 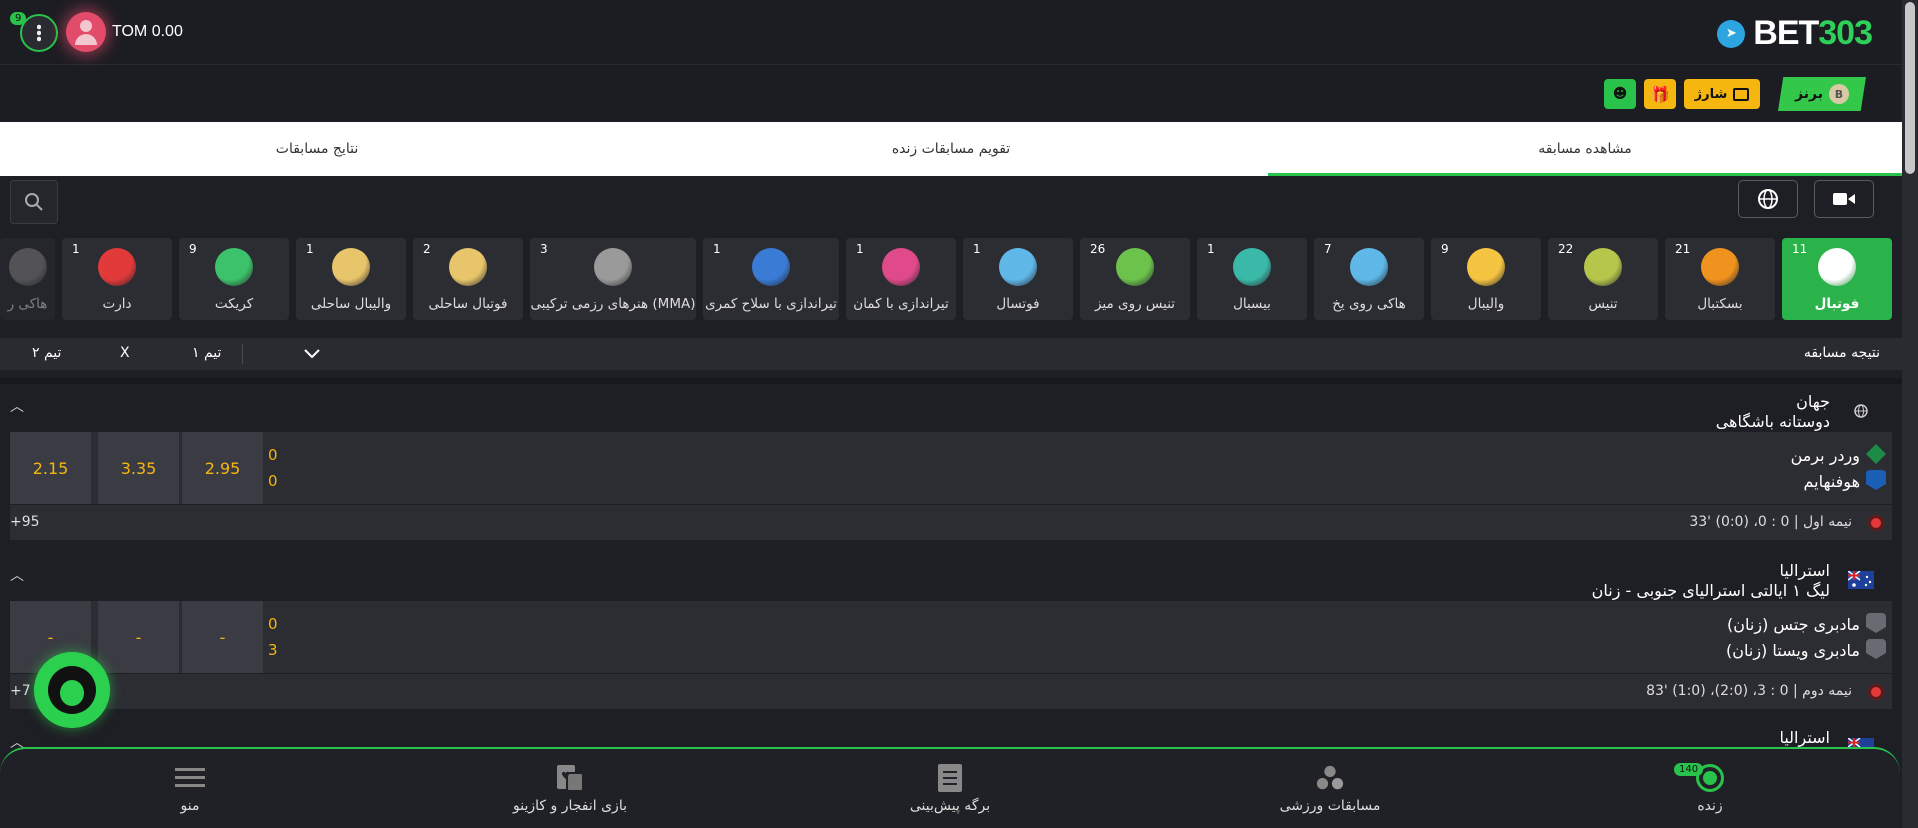 What do you see at coordinates (1603, 279) in the screenshot?
I see `sport-tile: 22 تنیس` at bounding box center [1603, 279].